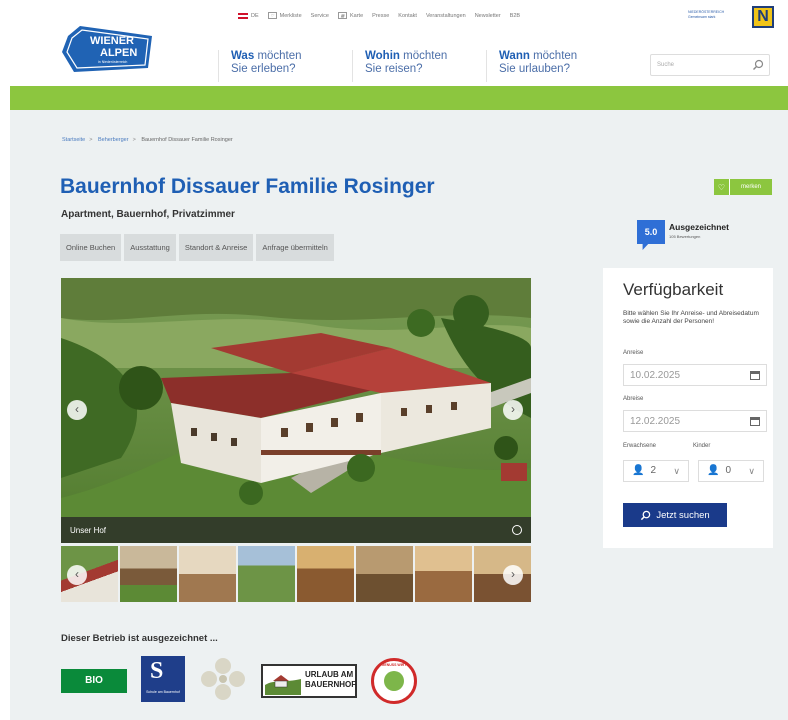 The width and height of the screenshot is (788, 720). What do you see at coordinates (517, 530) in the screenshot?
I see `fullscreen-icon` at bounding box center [517, 530].